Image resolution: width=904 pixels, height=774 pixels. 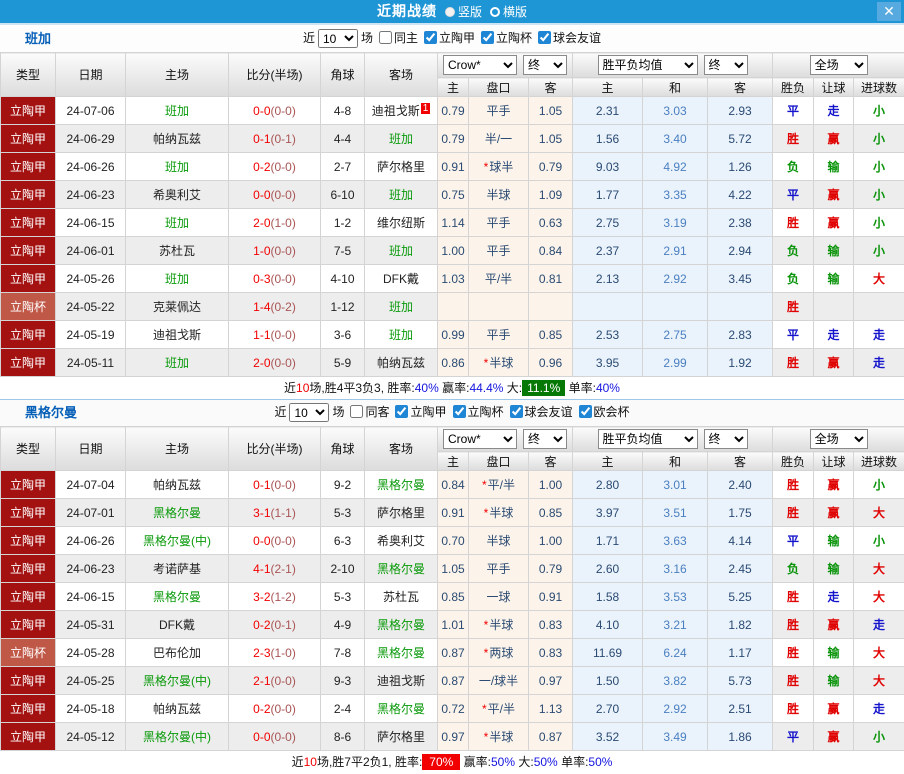 I want to click on handicap-star-icon: *, so click(x=486, y=513).